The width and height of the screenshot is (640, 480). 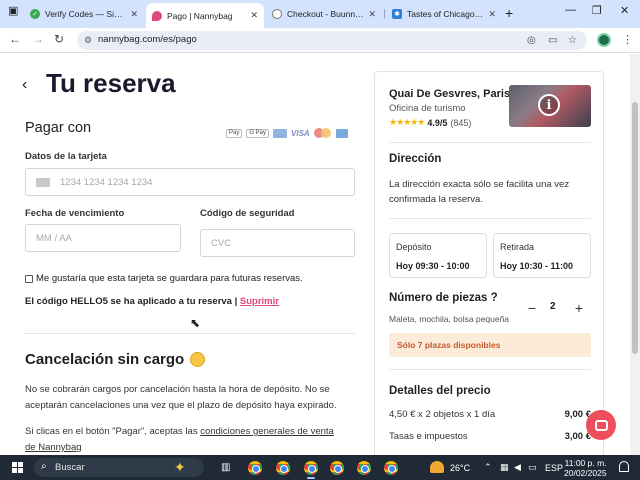 I want to click on taskbar-search: ⌕ Buscar ✦, so click(x=119, y=467).